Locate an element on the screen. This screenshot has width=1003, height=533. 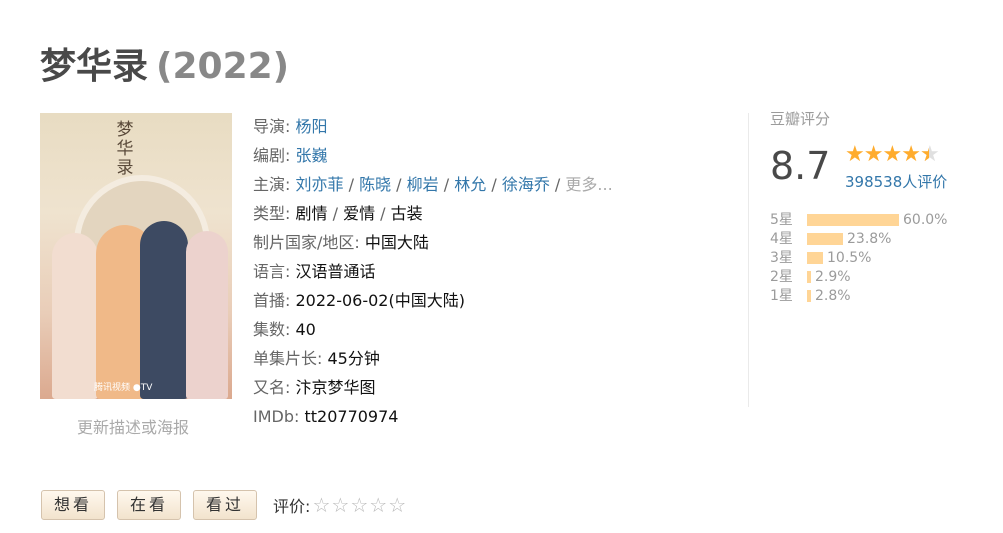
update-description-link: 更新描述或海报 is located at coordinates (133, 426).